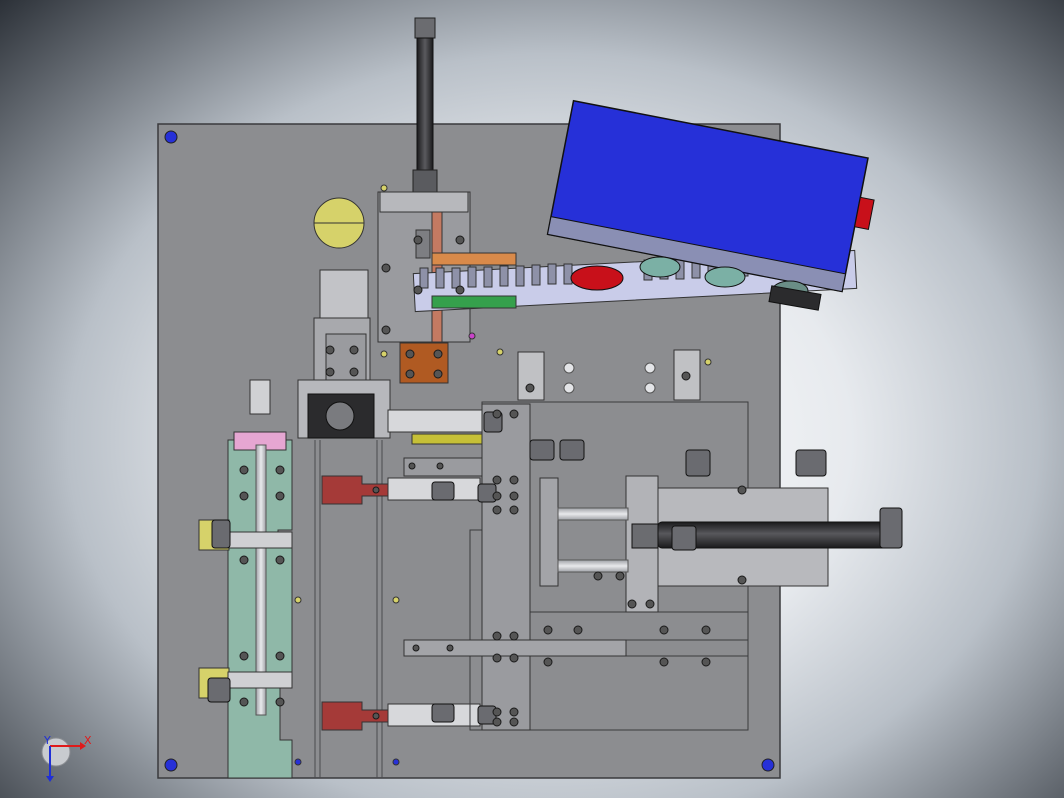  What do you see at coordinates (474, 302) in the screenshot?
I see `green-bar` at bounding box center [474, 302].